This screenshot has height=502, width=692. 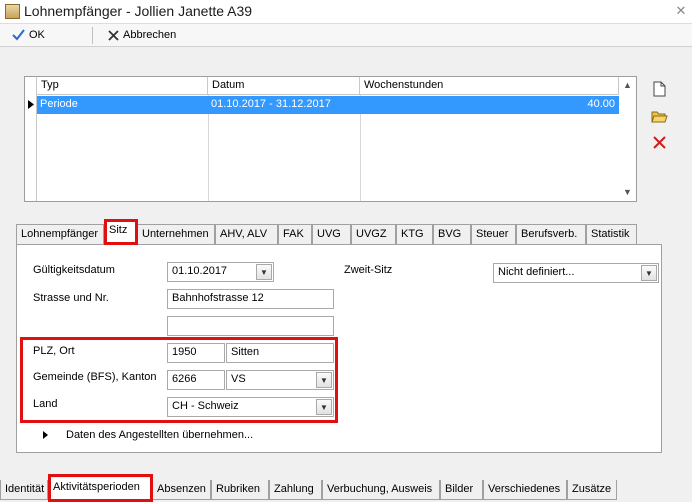 I want to click on column-header-typ: Typ, so click(x=122, y=86).